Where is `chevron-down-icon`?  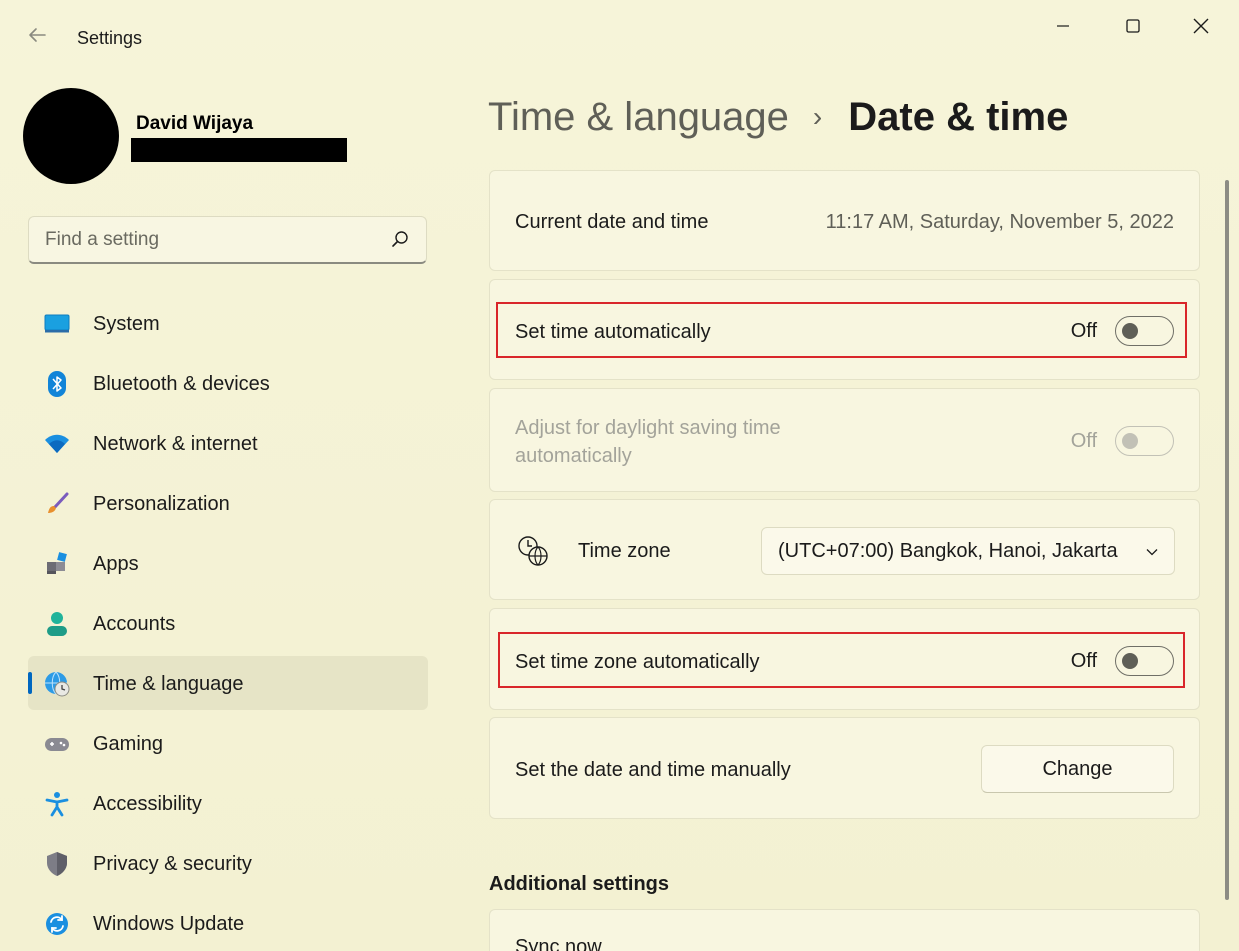 chevron-down-icon is located at coordinates (1152, 552).